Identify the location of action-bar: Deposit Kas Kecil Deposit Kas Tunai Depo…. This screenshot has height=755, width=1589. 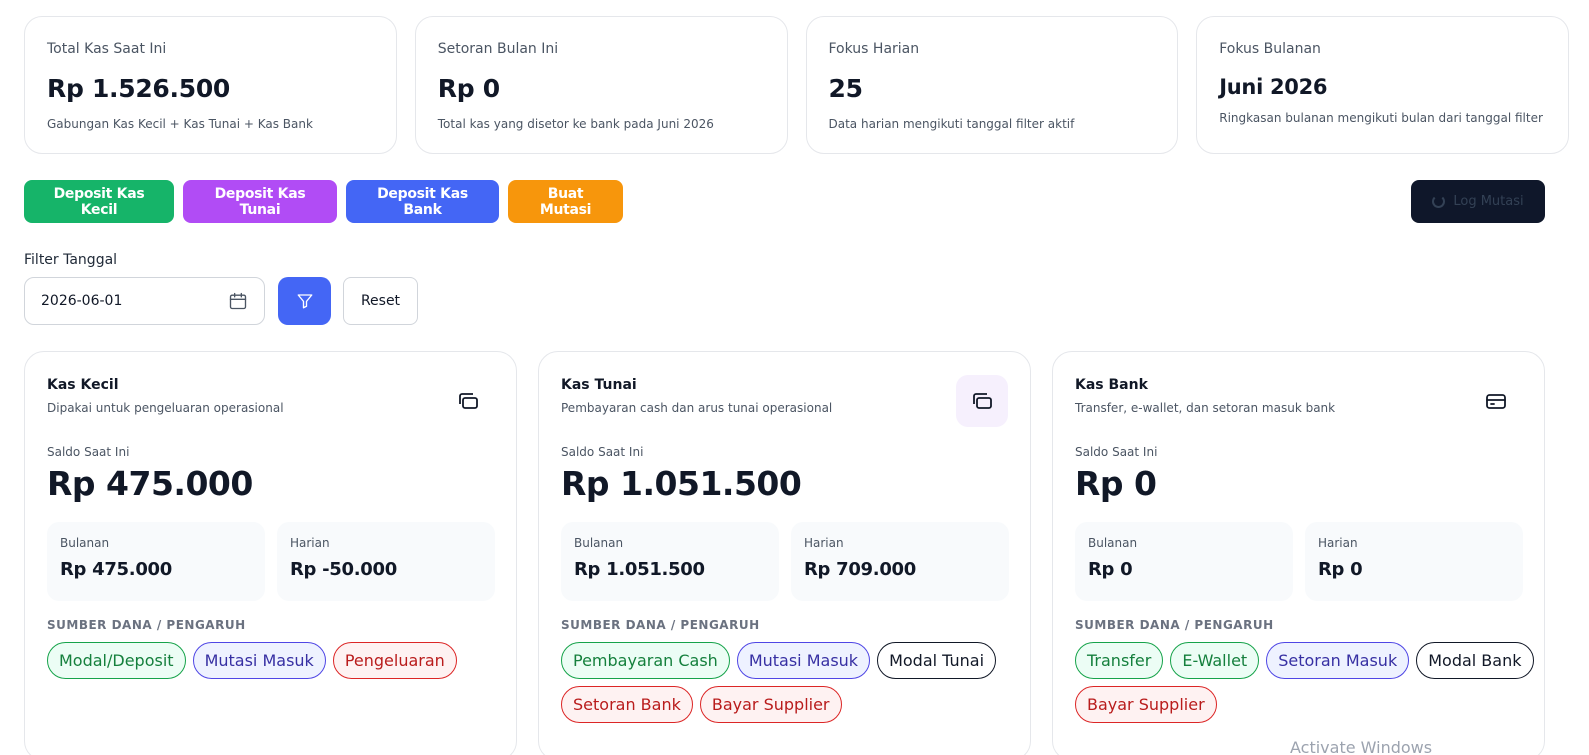
(323, 201).